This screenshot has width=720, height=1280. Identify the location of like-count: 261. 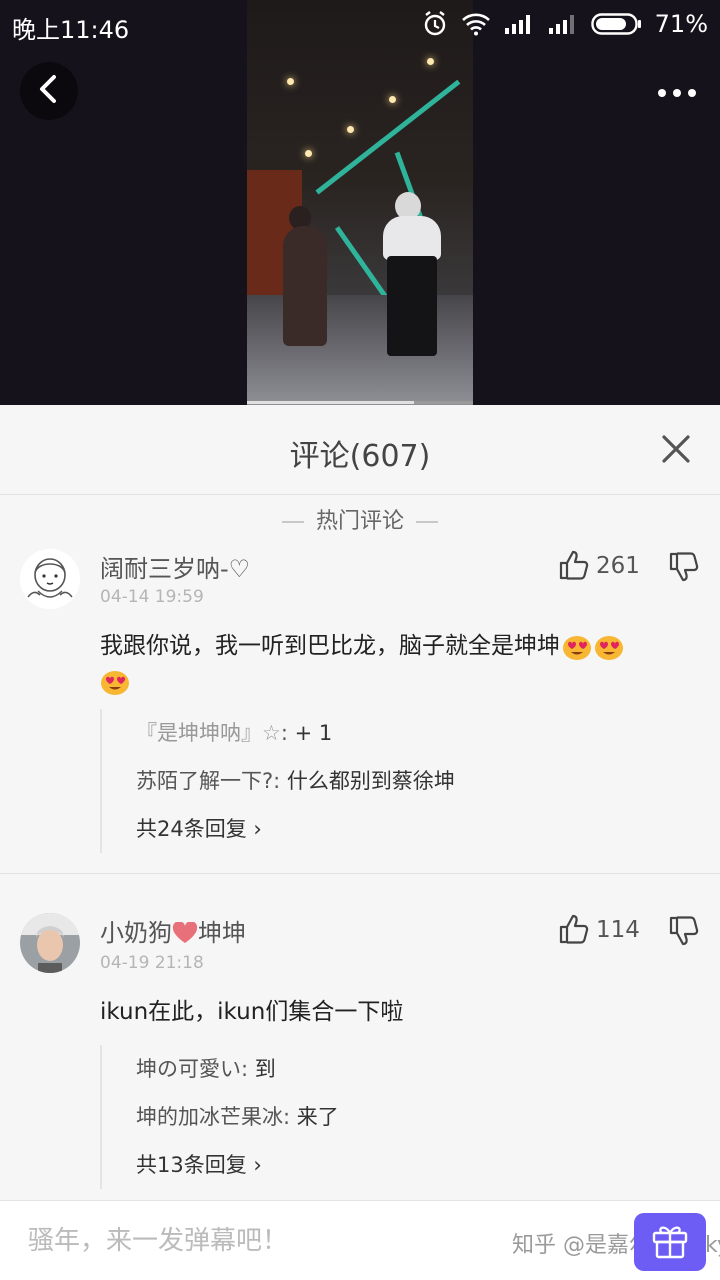
(618, 566).